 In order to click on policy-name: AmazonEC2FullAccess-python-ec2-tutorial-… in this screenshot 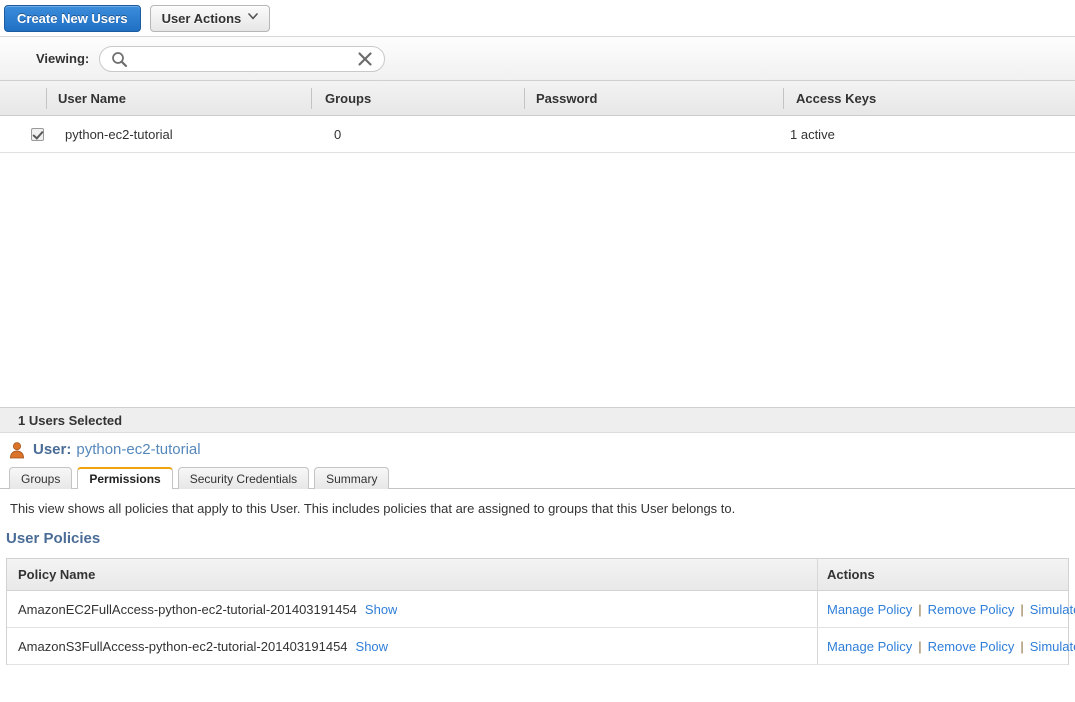, I will do `click(187, 609)`.